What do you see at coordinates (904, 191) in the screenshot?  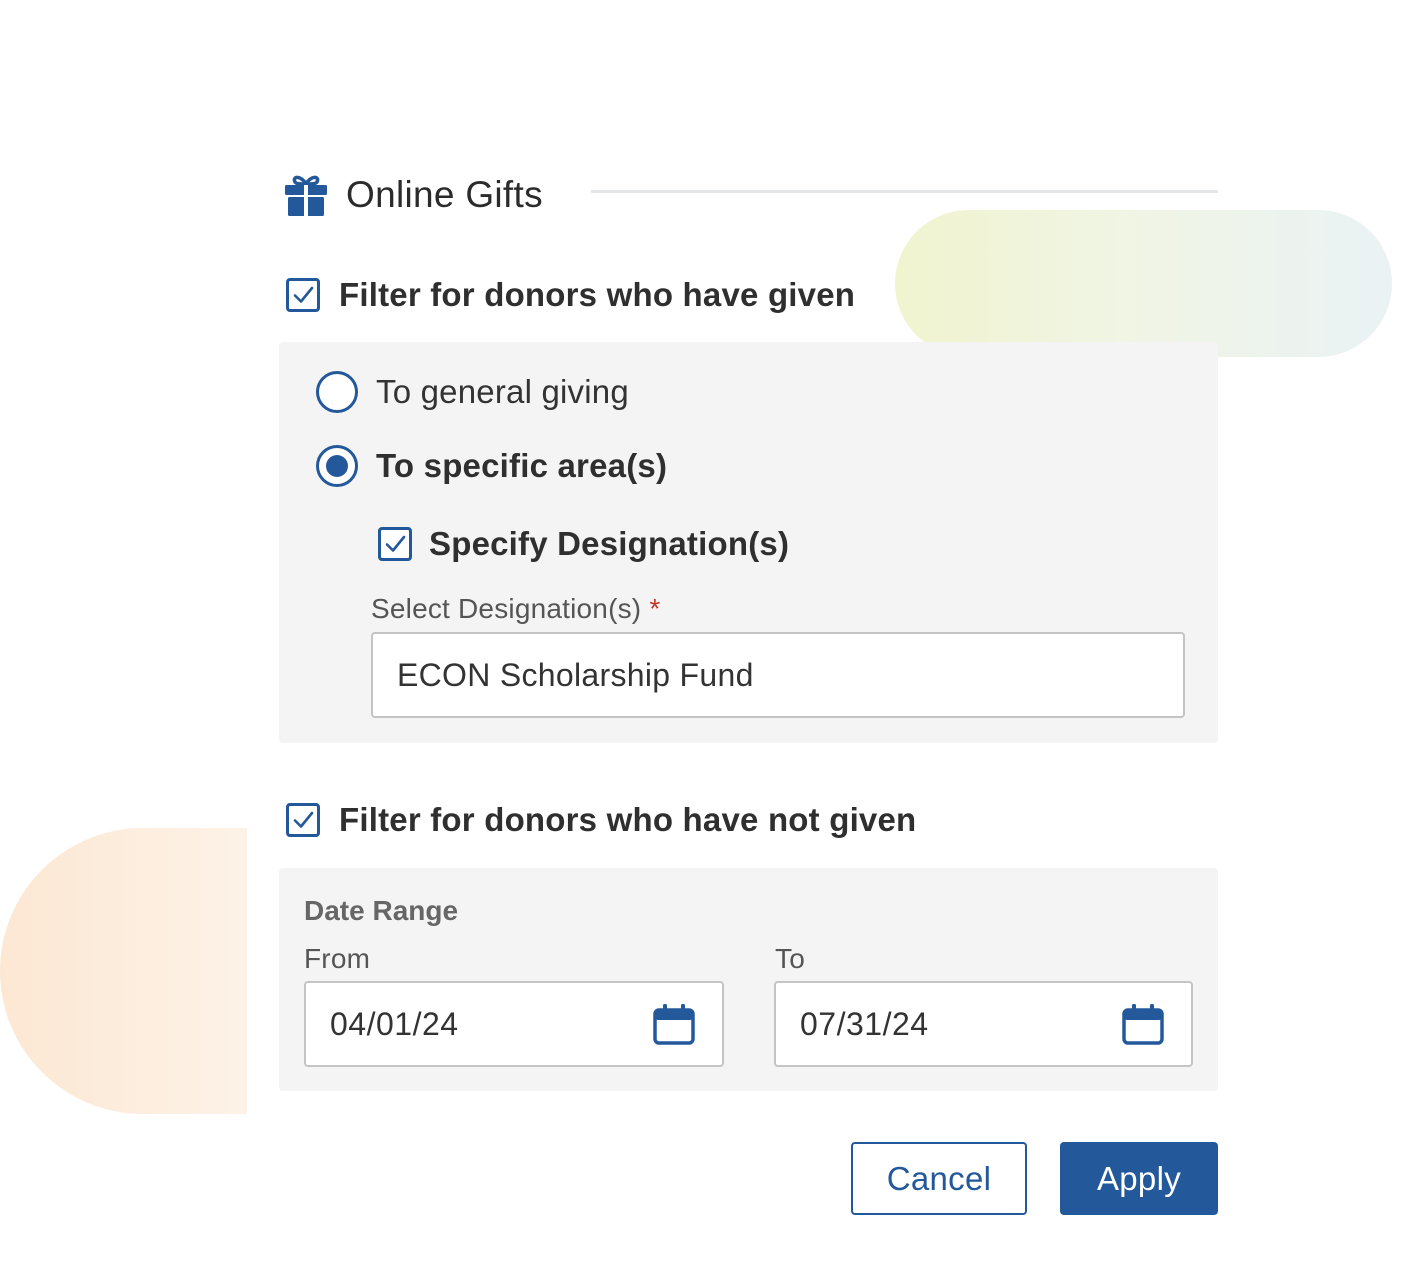 I see `header-divider` at bounding box center [904, 191].